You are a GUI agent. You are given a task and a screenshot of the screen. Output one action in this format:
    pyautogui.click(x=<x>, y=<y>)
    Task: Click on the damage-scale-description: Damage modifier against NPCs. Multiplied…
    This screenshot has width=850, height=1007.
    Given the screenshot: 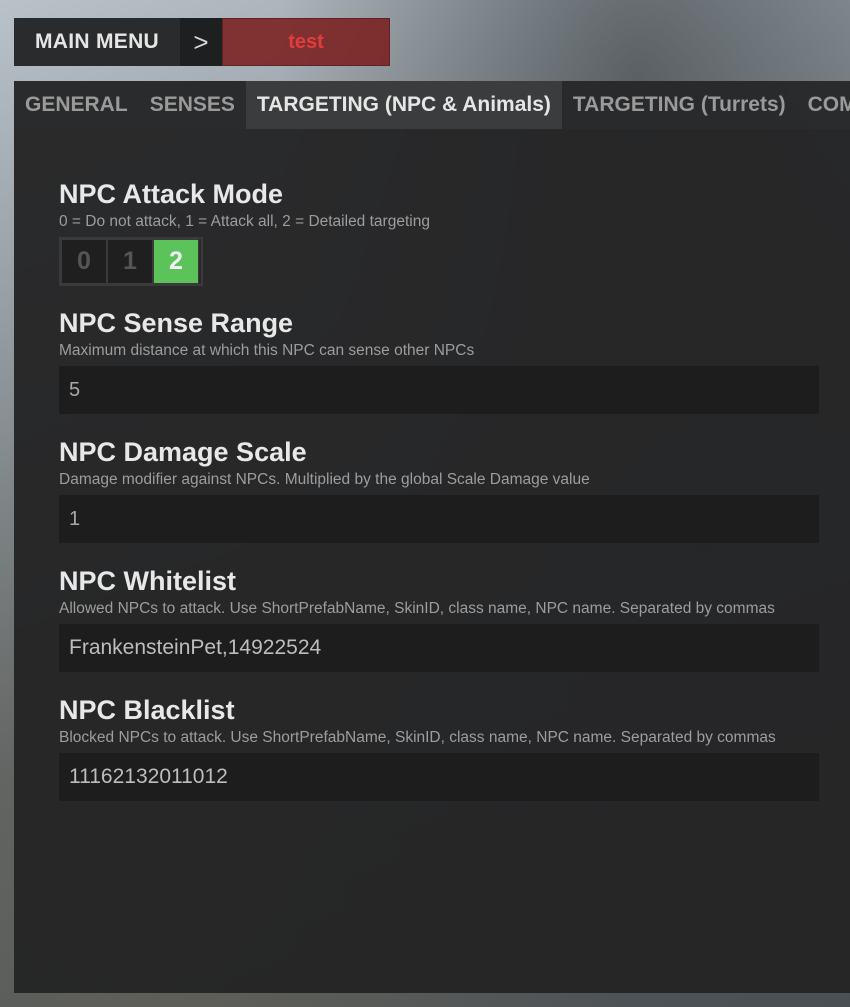 What is the action you would take?
    pyautogui.click(x=324, y=479)
    